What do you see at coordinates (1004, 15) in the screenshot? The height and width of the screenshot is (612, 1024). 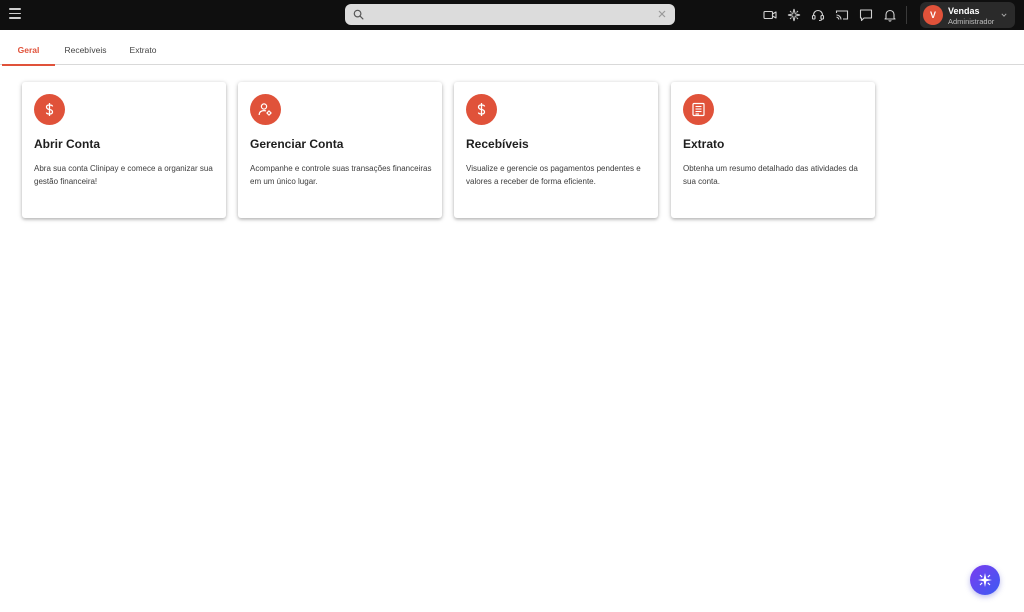 I see `chevron-down-icon` at bounding box center [1004, 15].